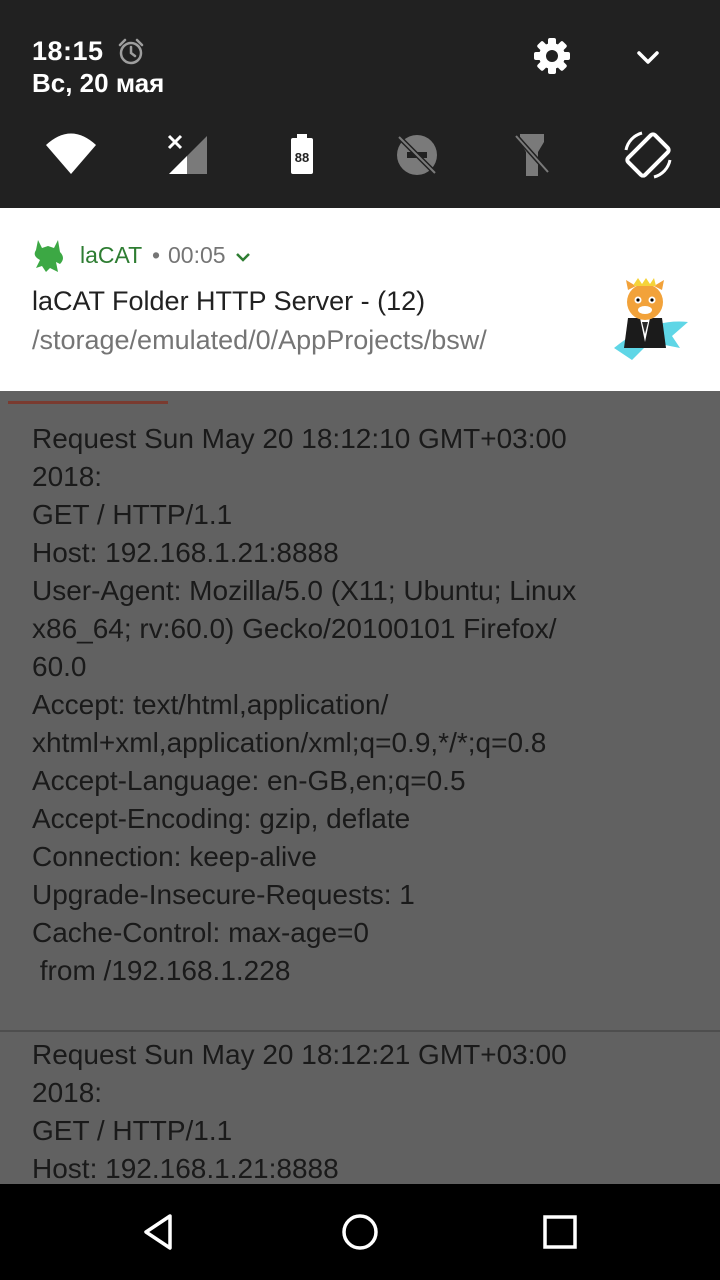 The image size is (720, 1280). I want to click on cat-mascot-image, so click(651, 319).